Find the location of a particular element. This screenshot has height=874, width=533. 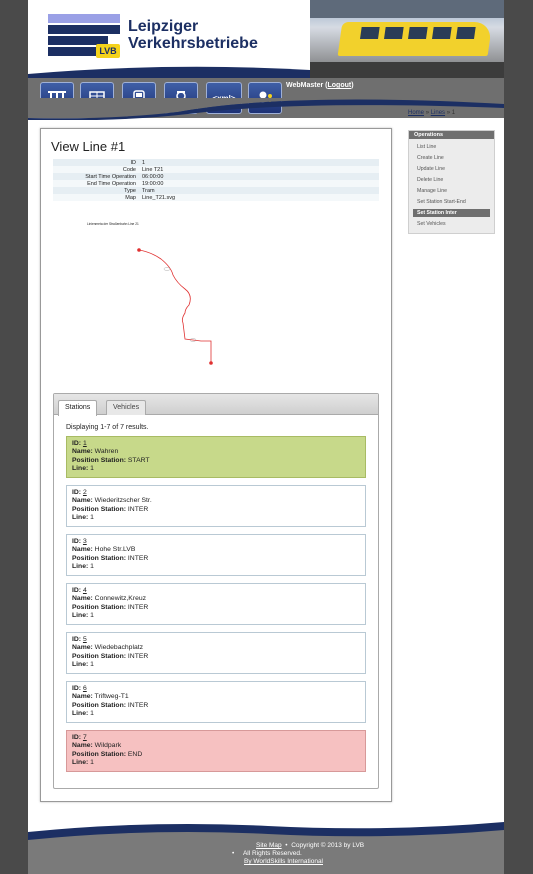

photo-tram is located at coordinates (415, 39).